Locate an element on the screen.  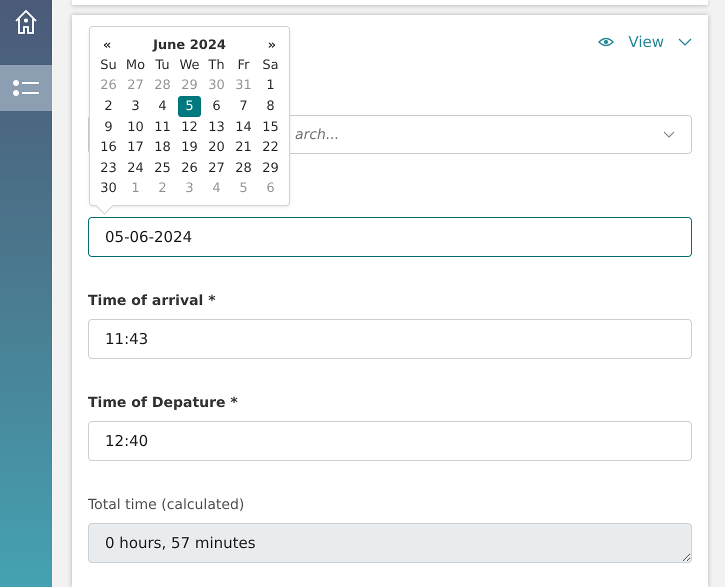
weekday-label: Sa is located at coordinates (270, 65).